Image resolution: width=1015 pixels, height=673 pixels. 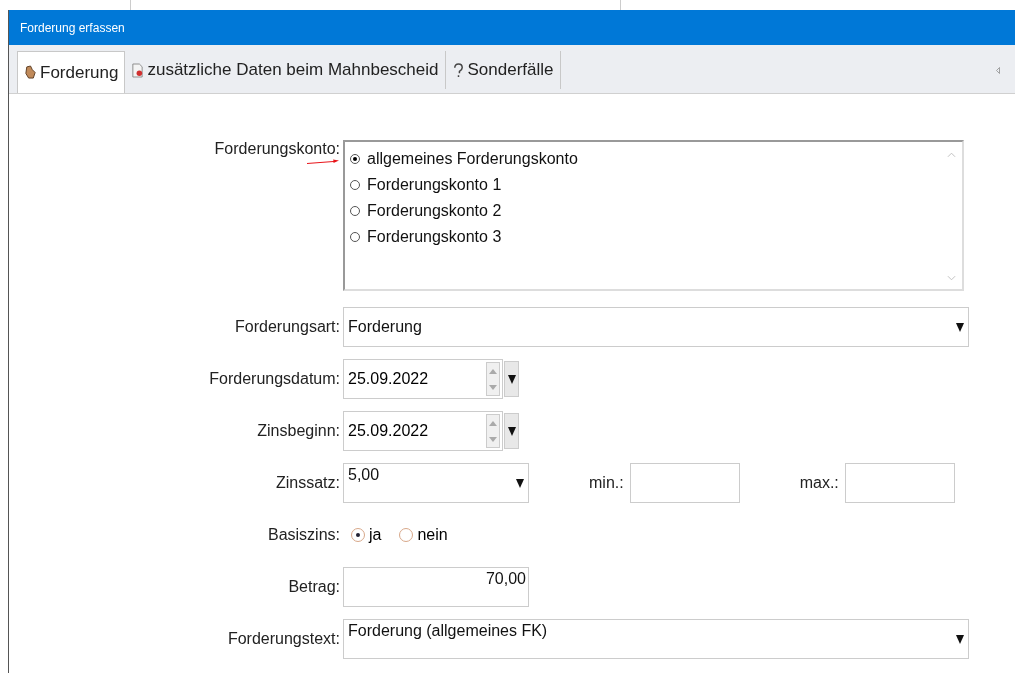 What do you see at coordinates (298, 431) in the screenshot?
I see `field-label: Zinsbeginn:` at bounding box center [298, 431].